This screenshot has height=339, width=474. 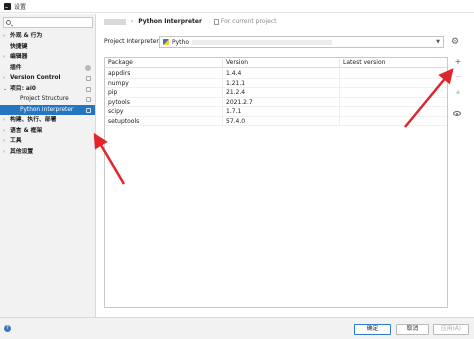 I want to click on cancel-button: 取消, so click(x=412, y=329).